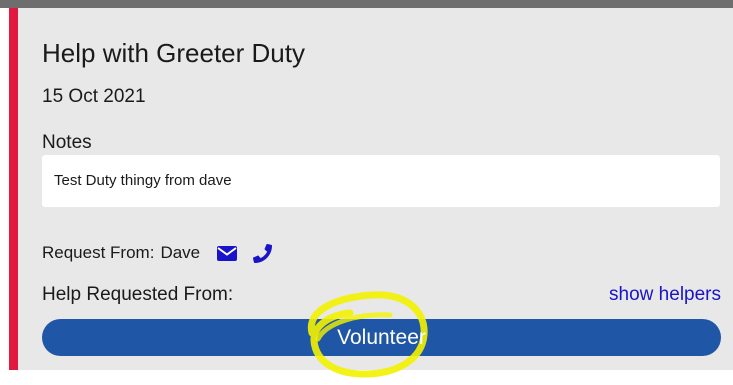  Describe the element at coordinates (98, 252) in the screenshot. I see `request-from-label: Request From:` at that location.